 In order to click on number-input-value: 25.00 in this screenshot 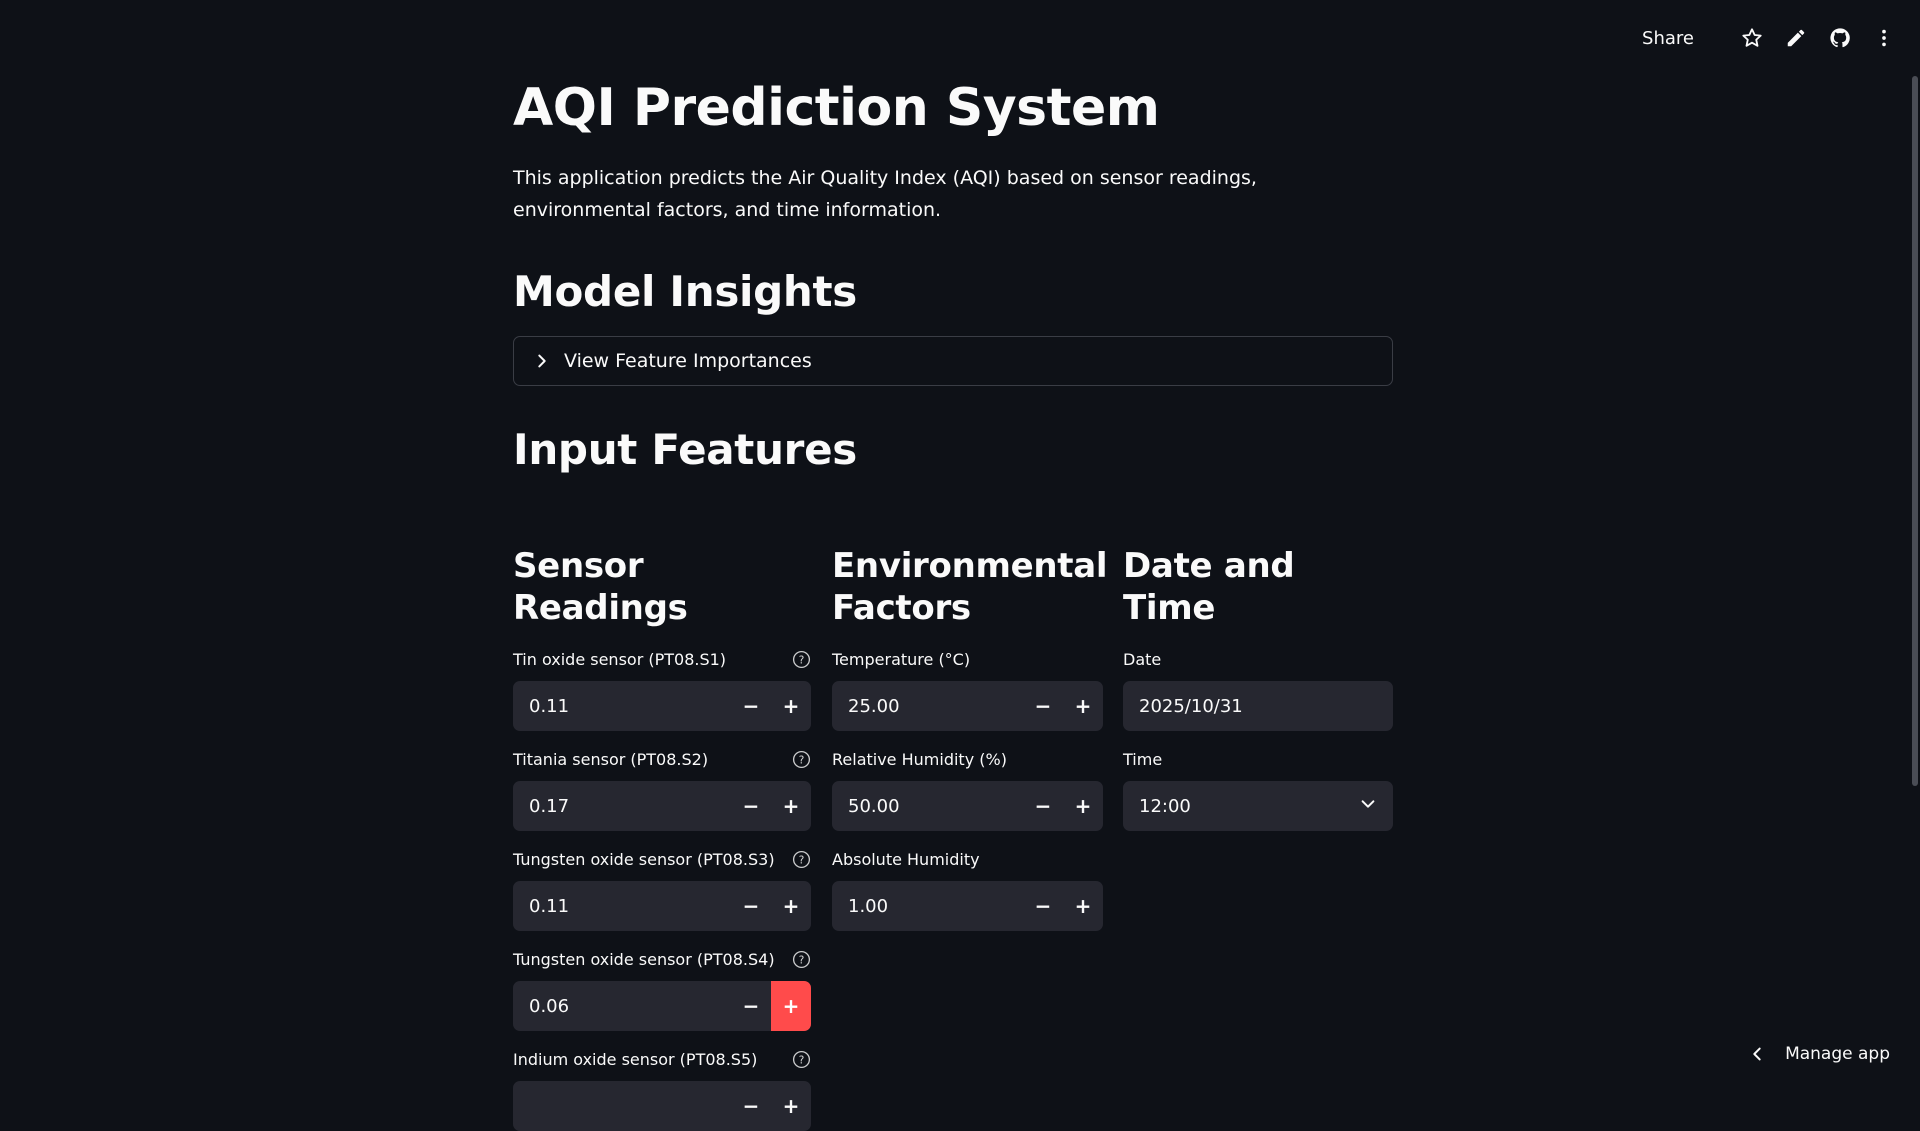, I will do `click(927, 706)`.